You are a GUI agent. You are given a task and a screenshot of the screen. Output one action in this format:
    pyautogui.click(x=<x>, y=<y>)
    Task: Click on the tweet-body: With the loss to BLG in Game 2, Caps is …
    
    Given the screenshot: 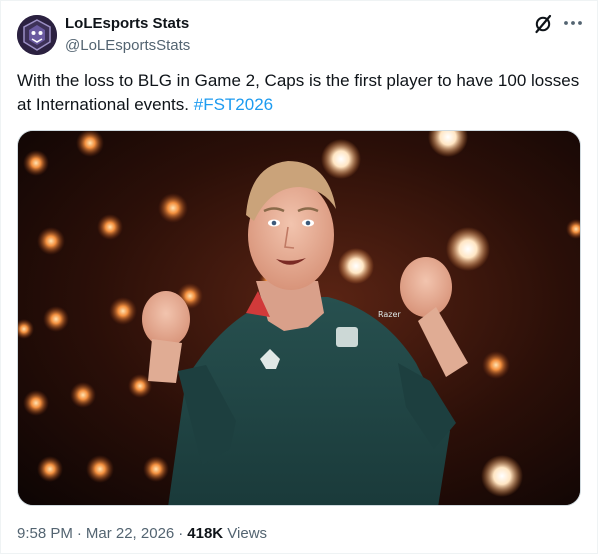 What is the action you would take?
    pyautogui.click(x=298, y=92)
    